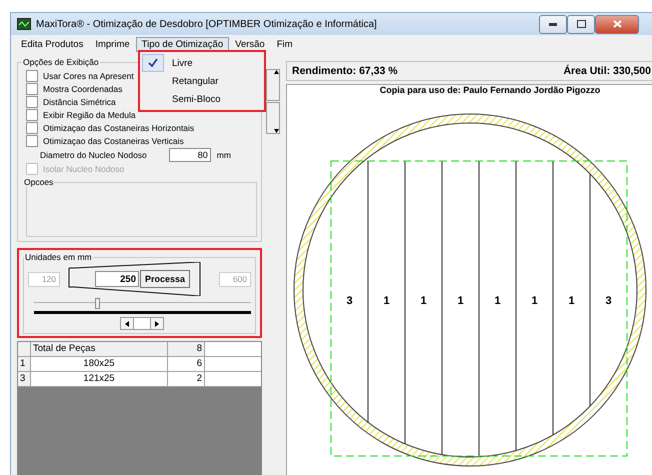 Image resolution: width=652 pixels, height=475 pixels. Describe the element at coordinates (273, 118) in the screenshot. I see `scroll-down-button` at that location.